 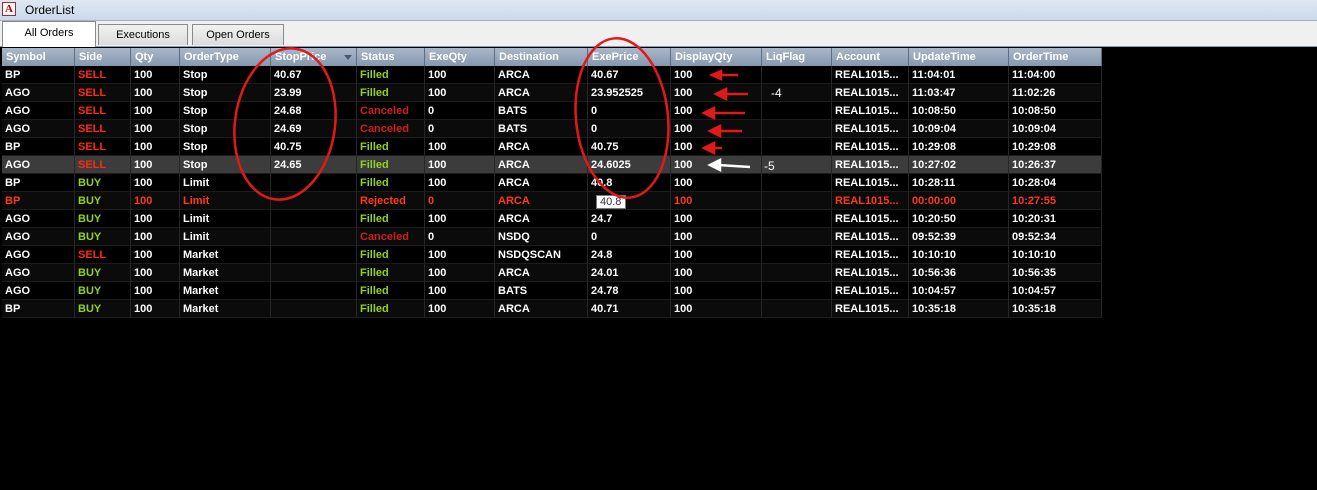 What do you see at coordinates (629, 57) in the screenshot?
I see `column-header-exeprice: ExePrice` at bounding box center [629, 57].